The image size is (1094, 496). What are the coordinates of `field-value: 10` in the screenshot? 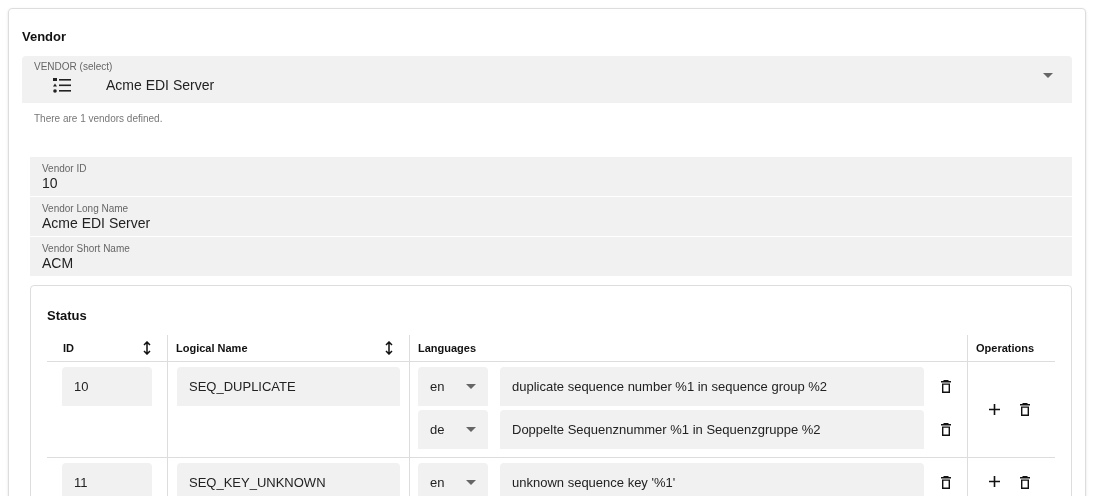 It's located at (50, 183).